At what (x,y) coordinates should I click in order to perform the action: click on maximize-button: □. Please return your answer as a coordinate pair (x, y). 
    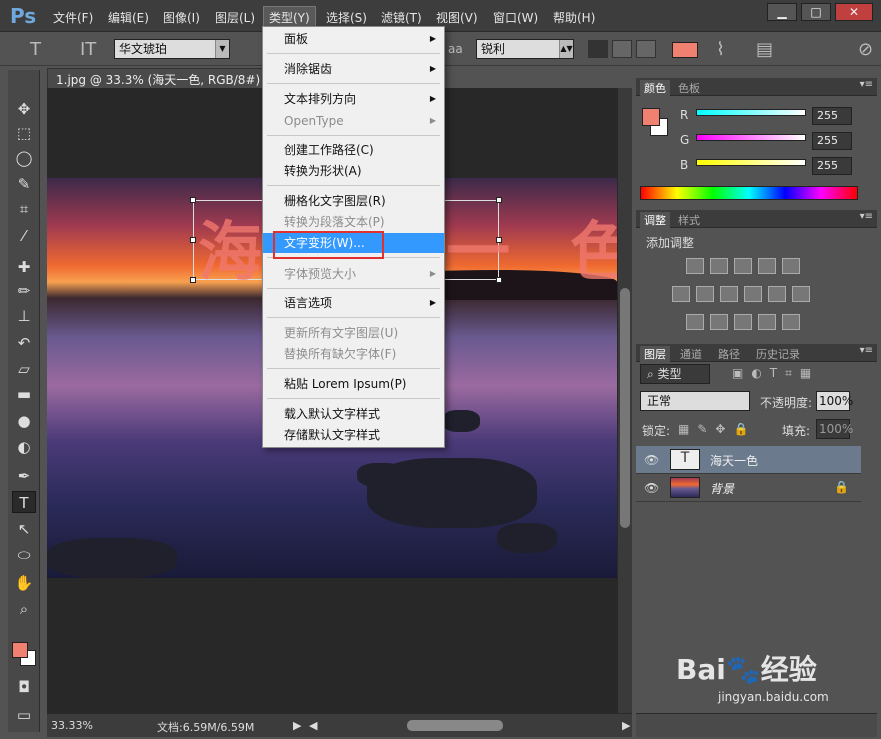
    Looking at the image, I should click on (816, 12).